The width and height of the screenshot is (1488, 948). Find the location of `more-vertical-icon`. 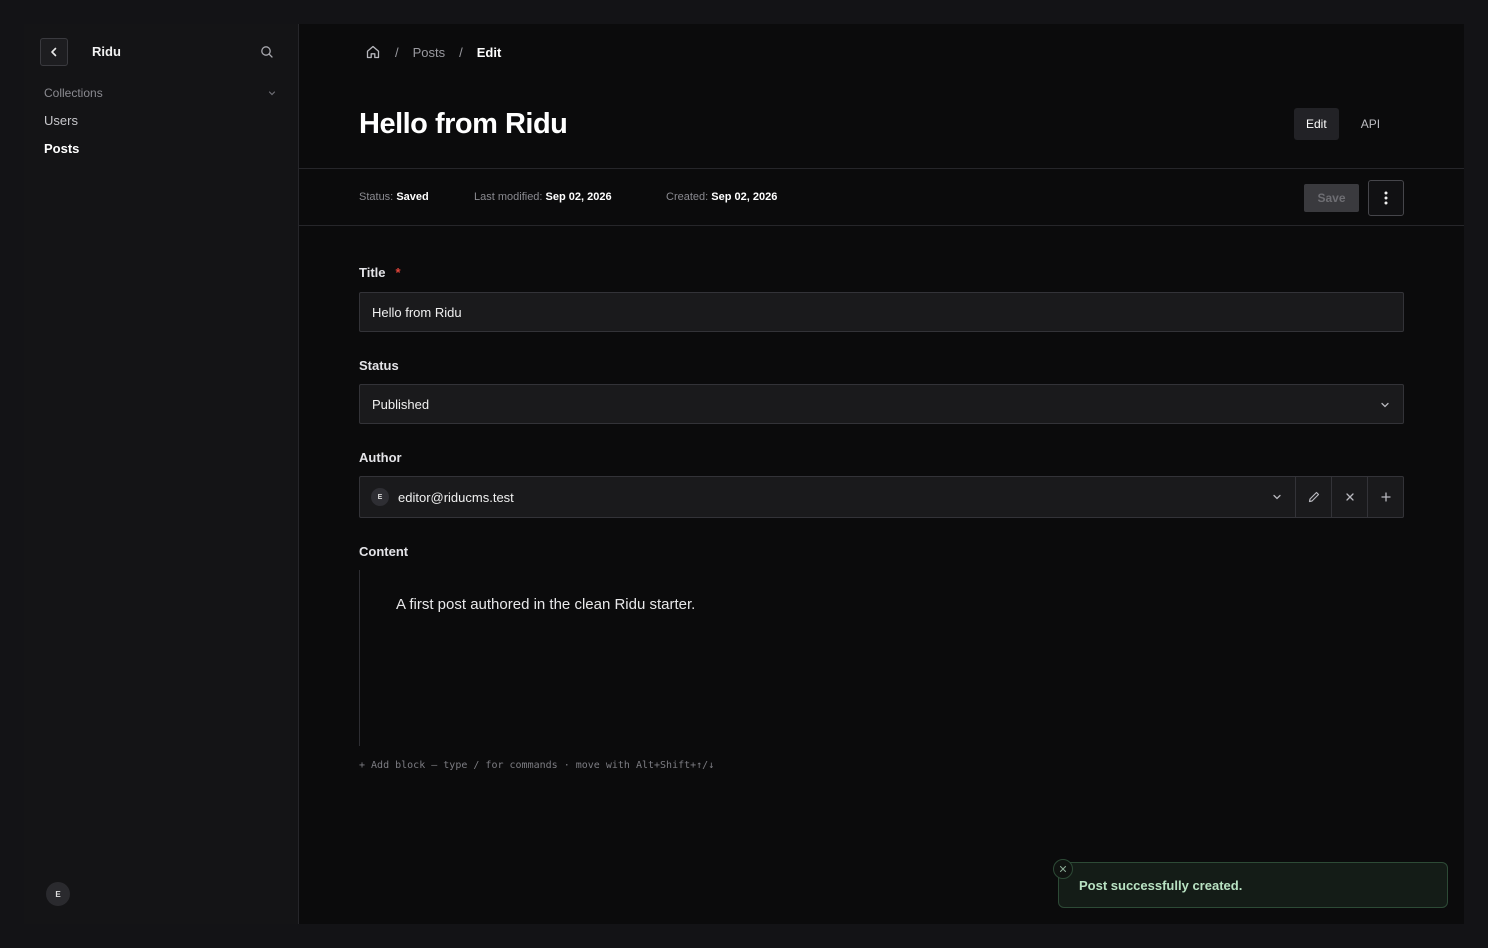

more-vertical-icon is located at coordinates (1386, 198).